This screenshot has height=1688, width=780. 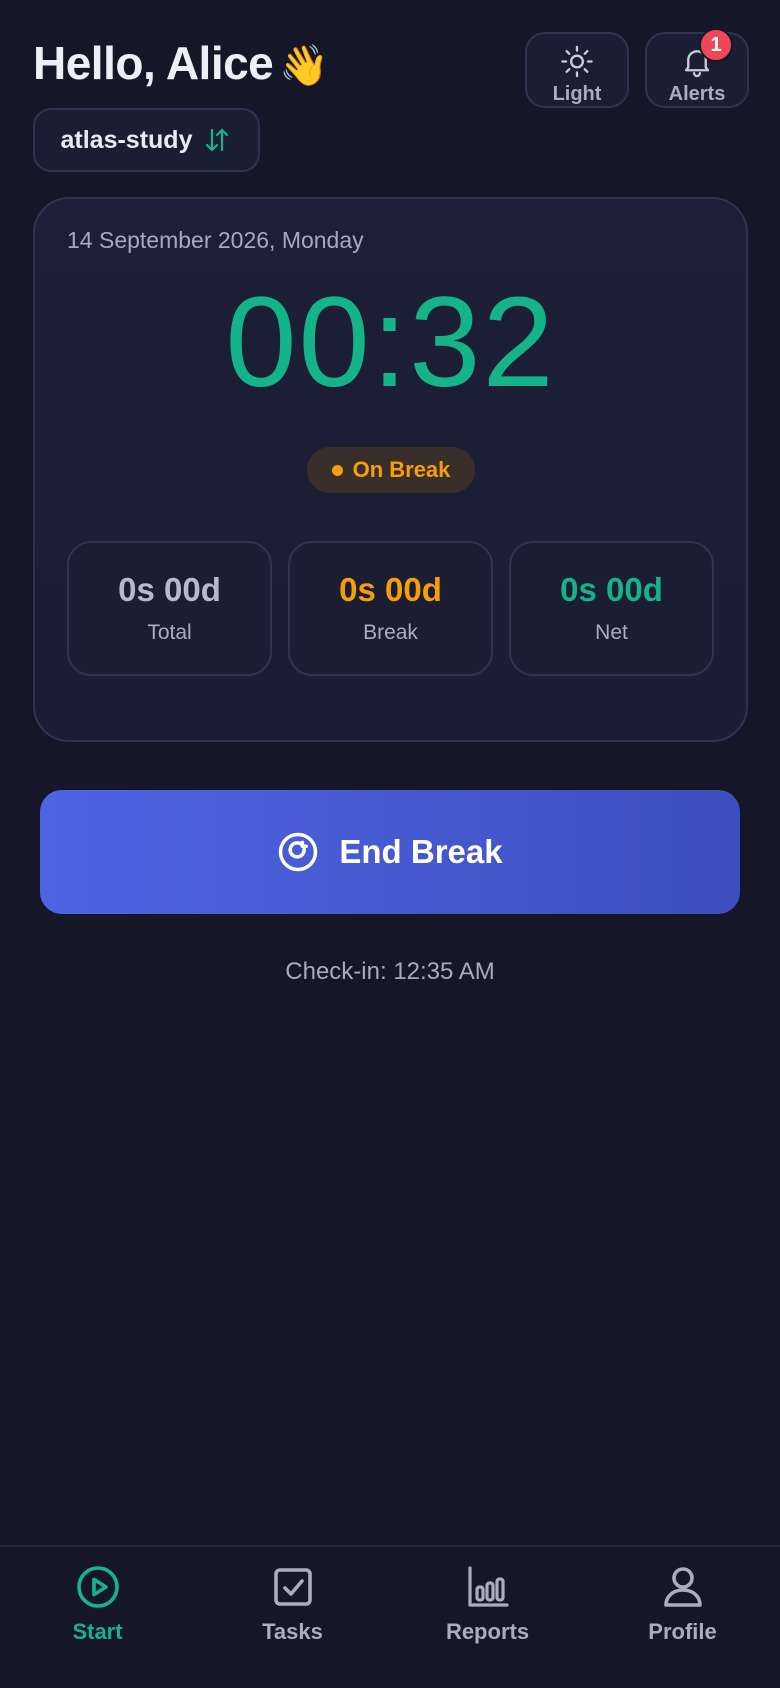 What do you see at coordinates (304, 66) in the screenshot?
I see `wave-emoji: 👋` at bounding box center [304, 66].